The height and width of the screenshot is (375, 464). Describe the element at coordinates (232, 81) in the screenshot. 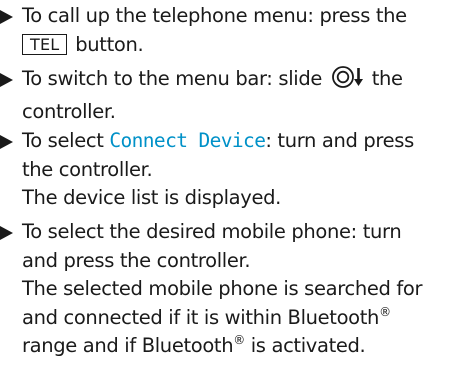

I see `step-text: To switch to the menu bar: slide the` at that location.